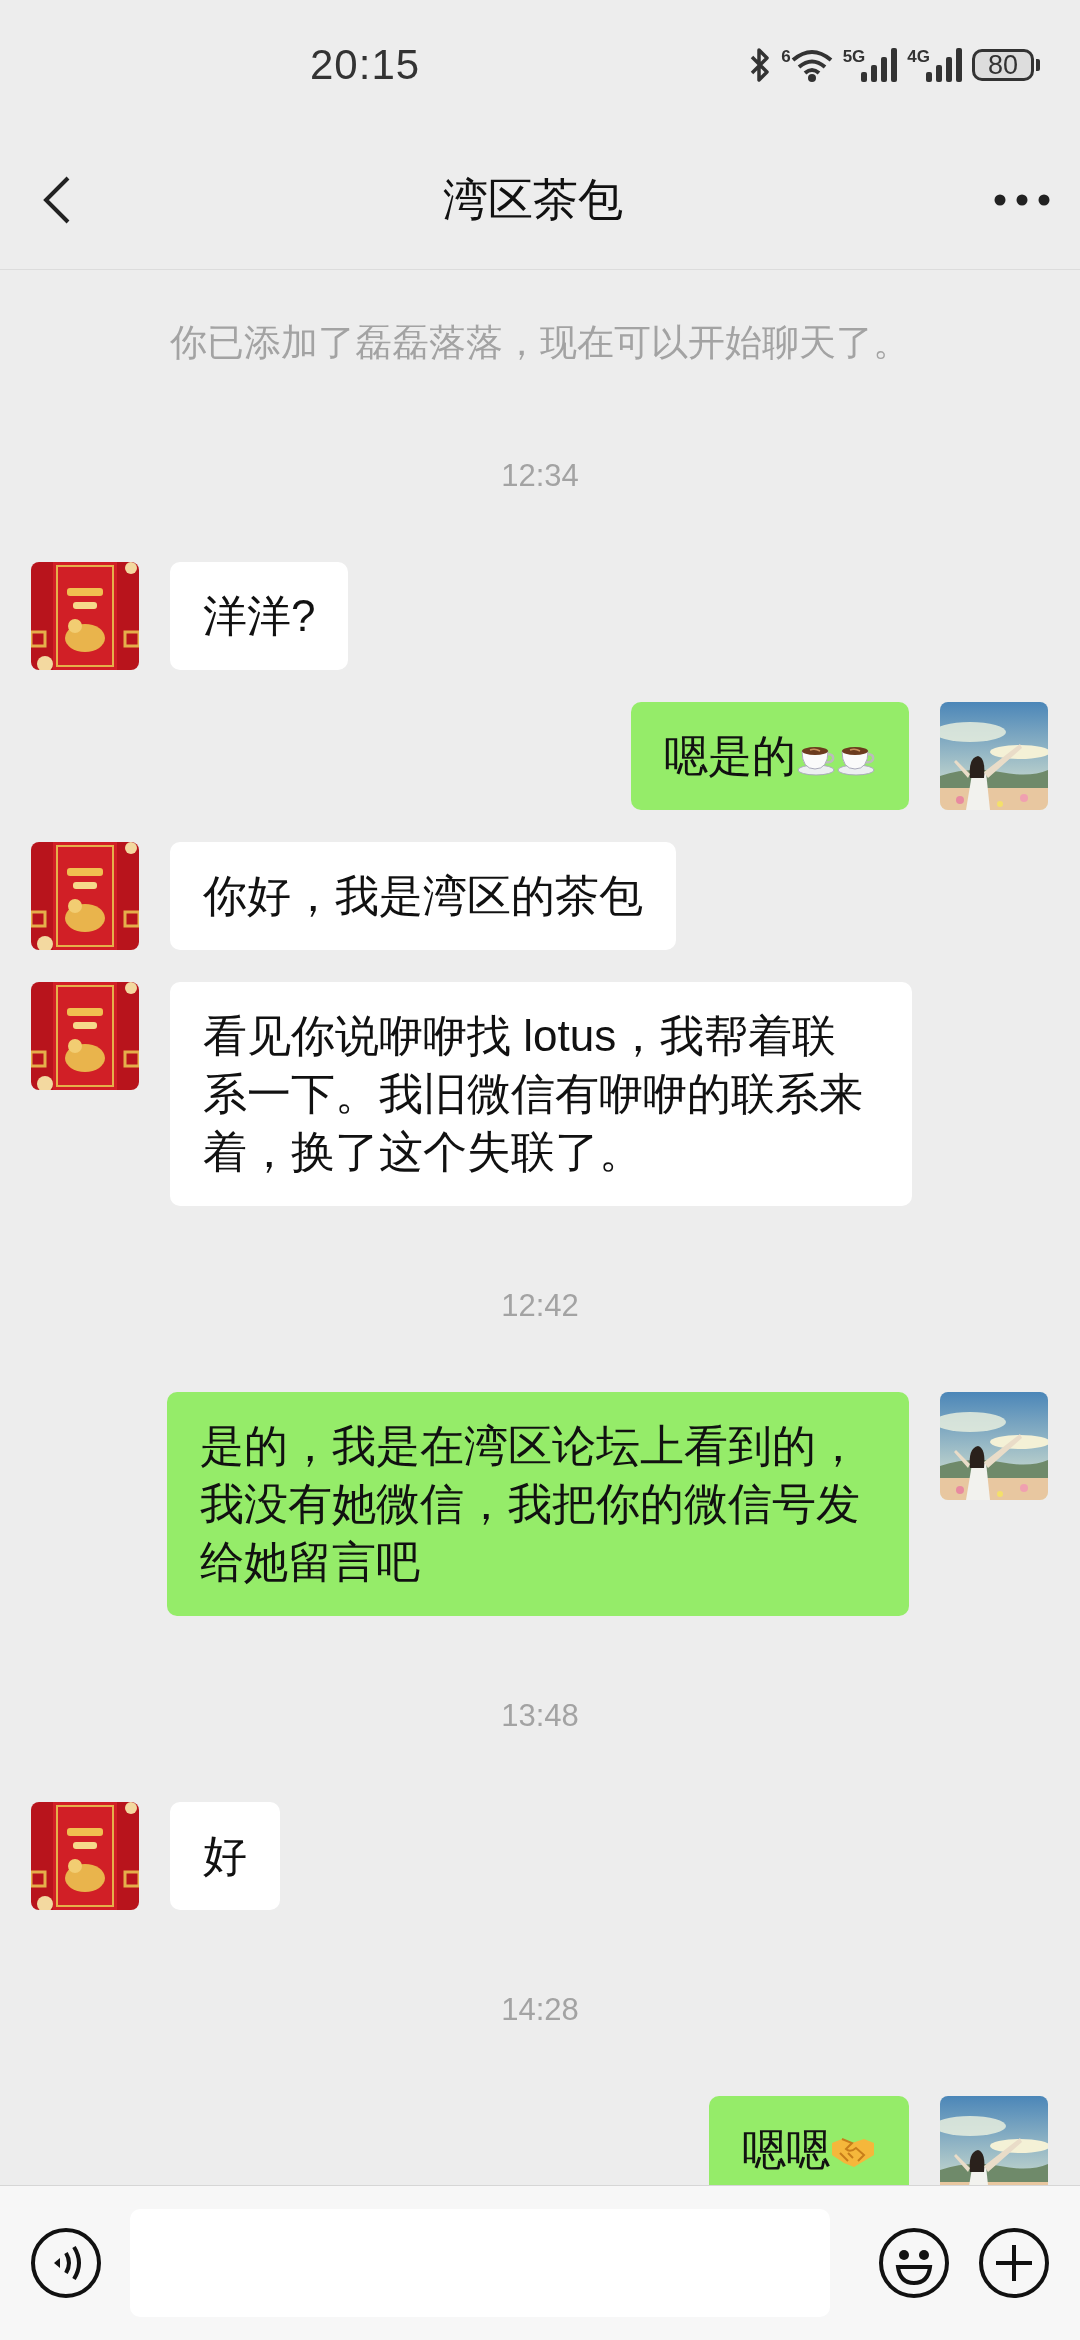 The width and height of the screenshot is (1080, 2340). I want to click on add-button, so click(1014, 2263).